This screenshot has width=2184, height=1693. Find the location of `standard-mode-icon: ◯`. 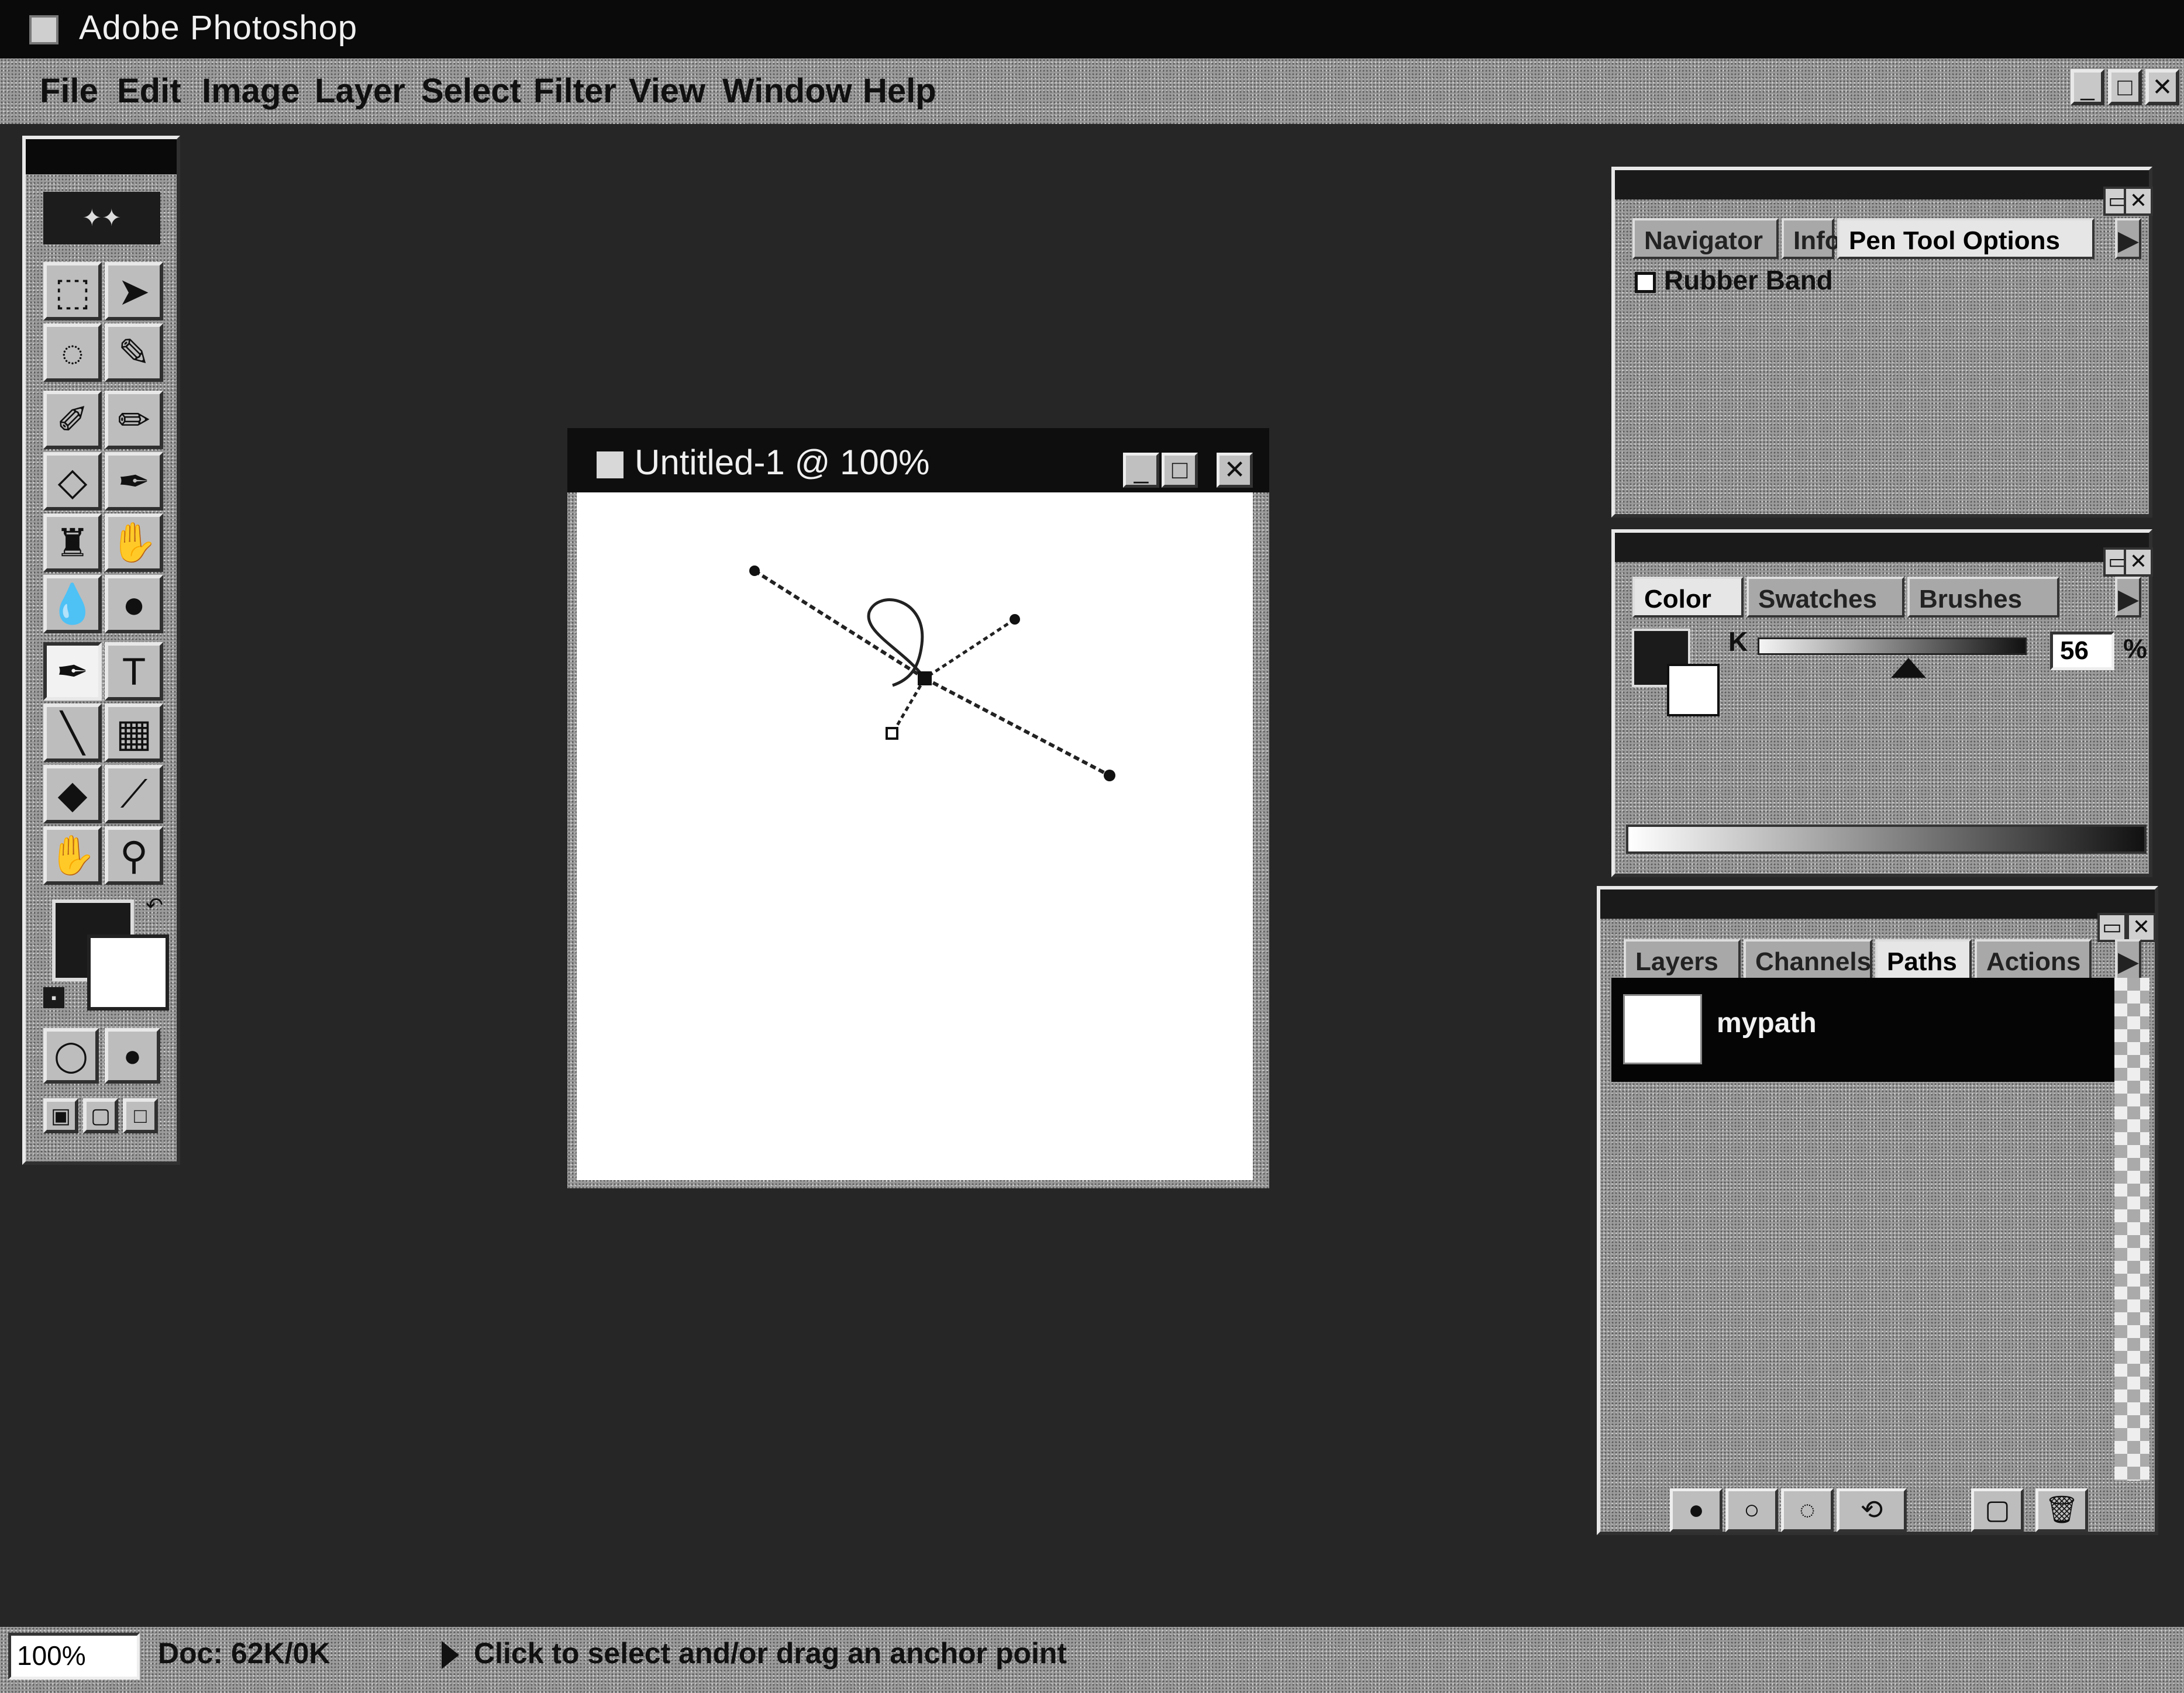

standard-mode-icon: ◯ is located at coordinates (71, 1056).